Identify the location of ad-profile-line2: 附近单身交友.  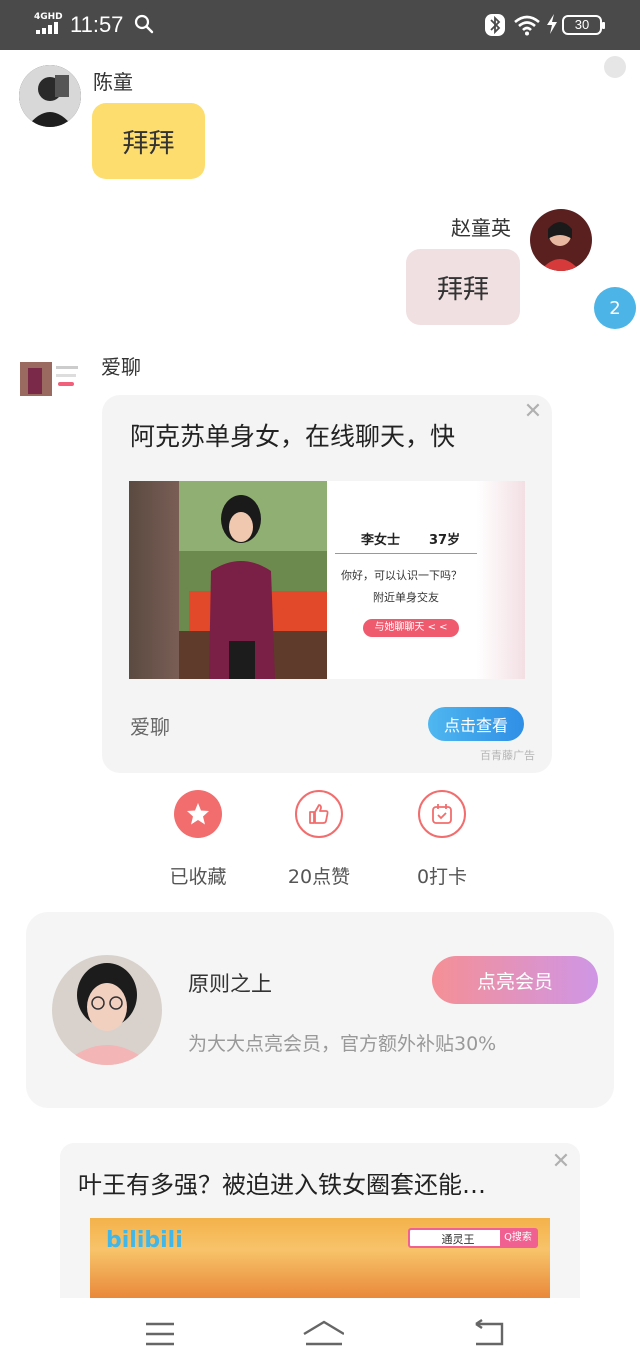
(406, 597).